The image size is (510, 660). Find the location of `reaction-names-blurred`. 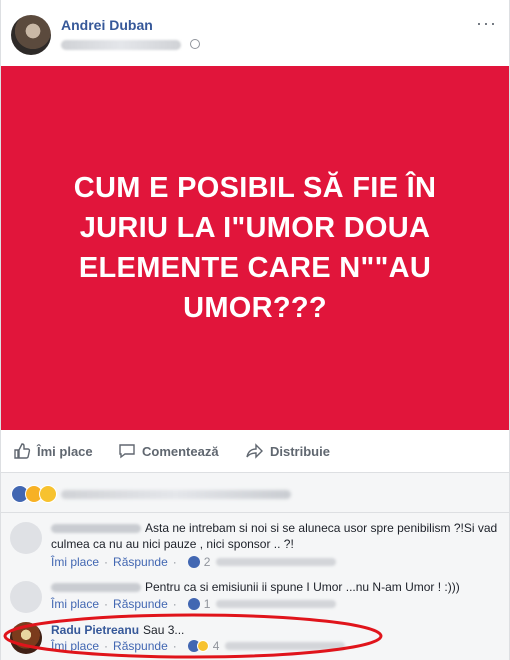

reaction-names-blurred is located at coordinates (176, 494).